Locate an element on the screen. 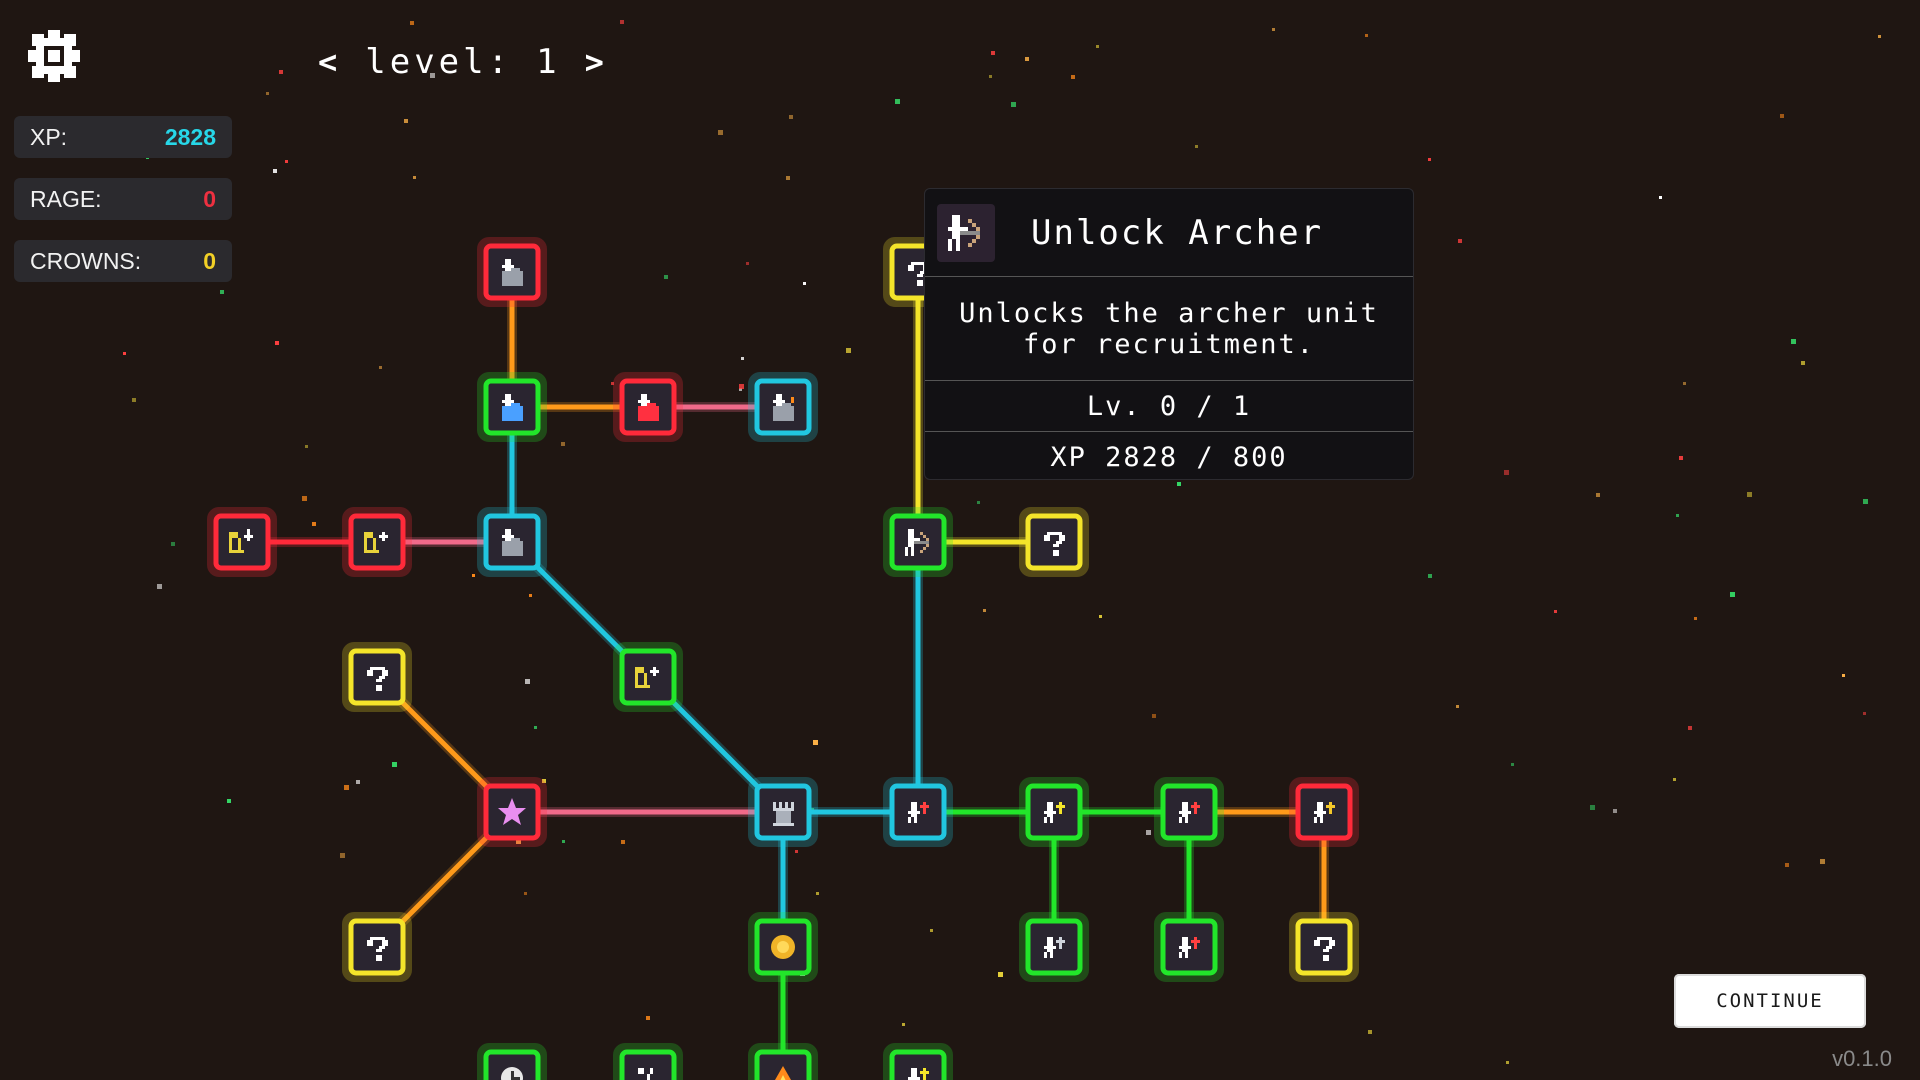 The height and width of the screenshot is (1080, 1920). skill-node-u4 is located at coordinates (1324, 812).